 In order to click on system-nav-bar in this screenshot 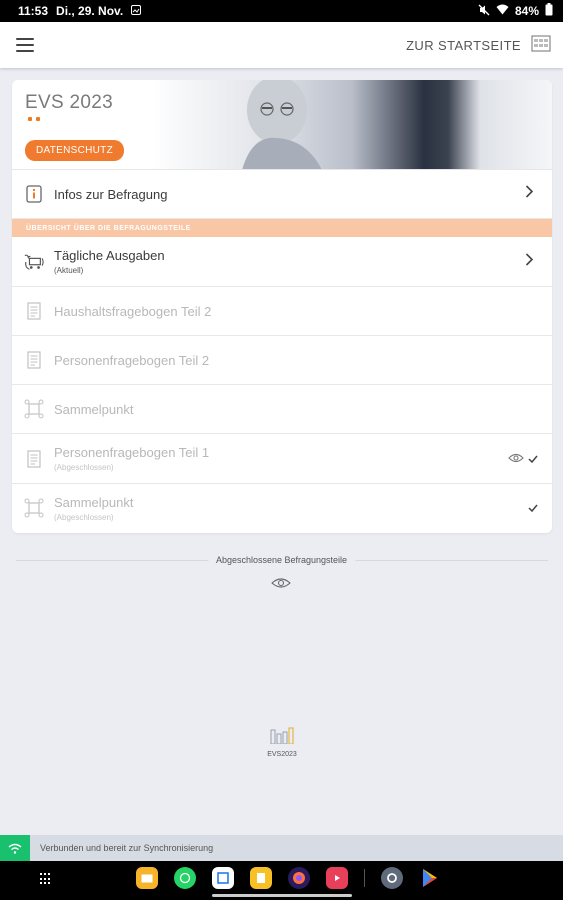, I will do `click(281, 880)`.